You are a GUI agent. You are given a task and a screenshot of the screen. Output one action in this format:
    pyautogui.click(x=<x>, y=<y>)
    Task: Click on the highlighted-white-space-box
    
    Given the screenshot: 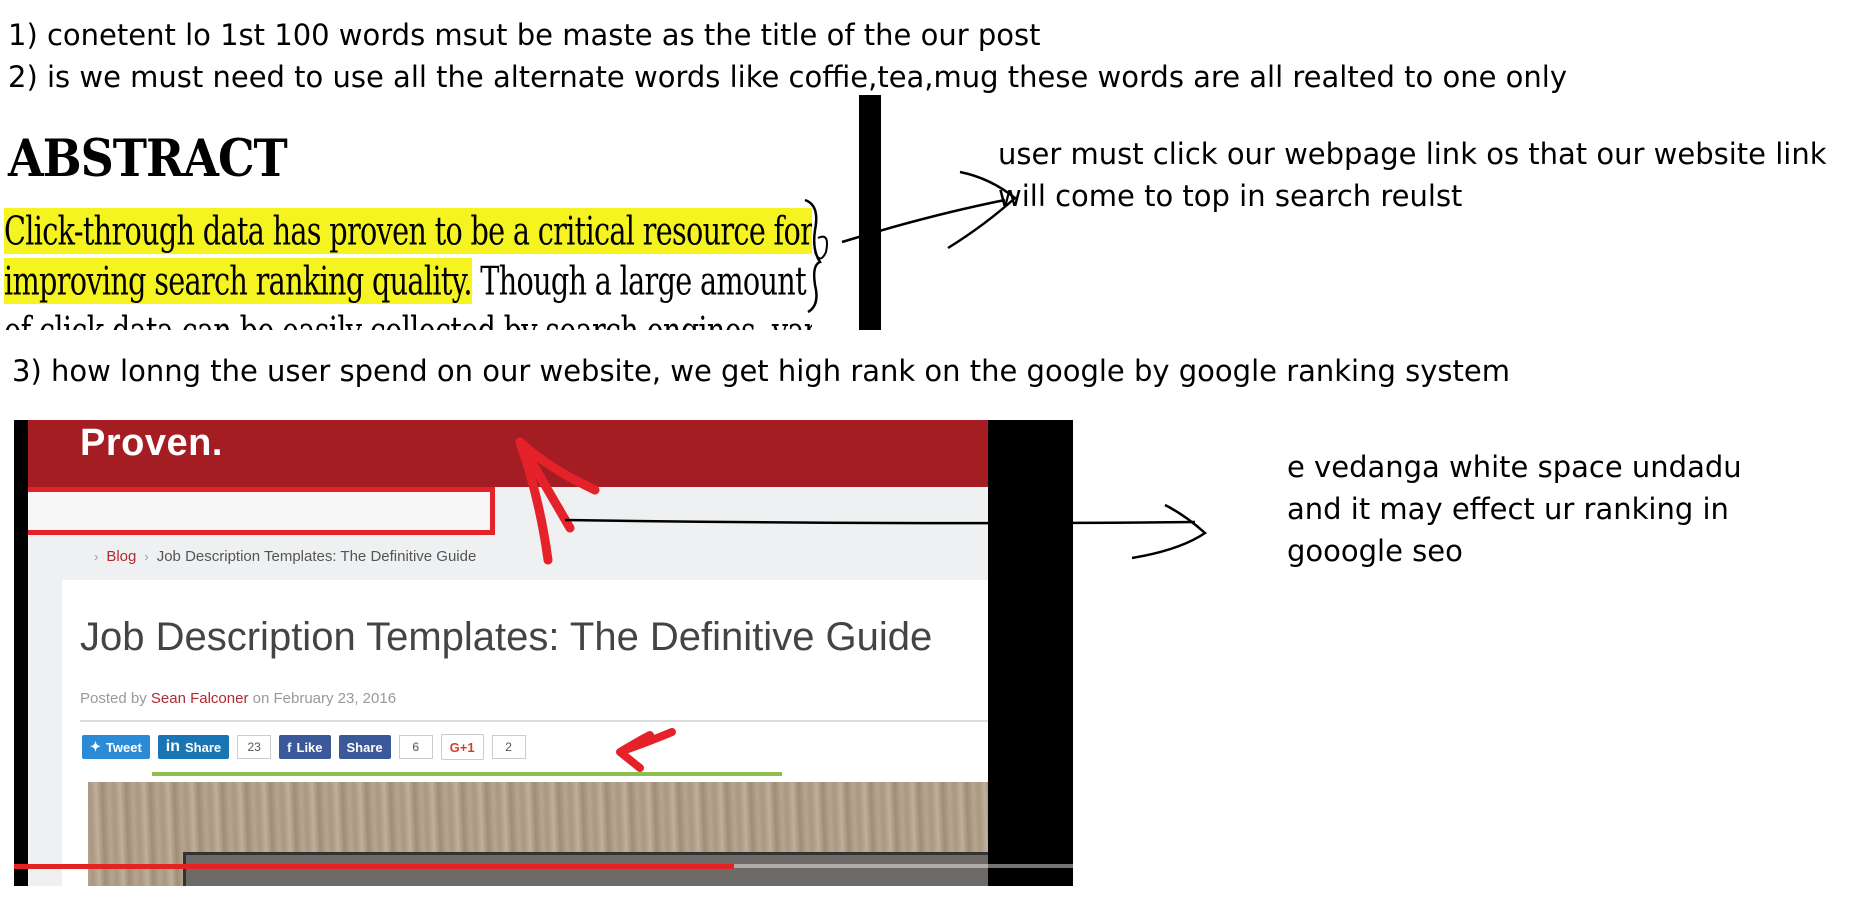 What is the action you would take?
    pyautogui.click(x=261, y=511)
    